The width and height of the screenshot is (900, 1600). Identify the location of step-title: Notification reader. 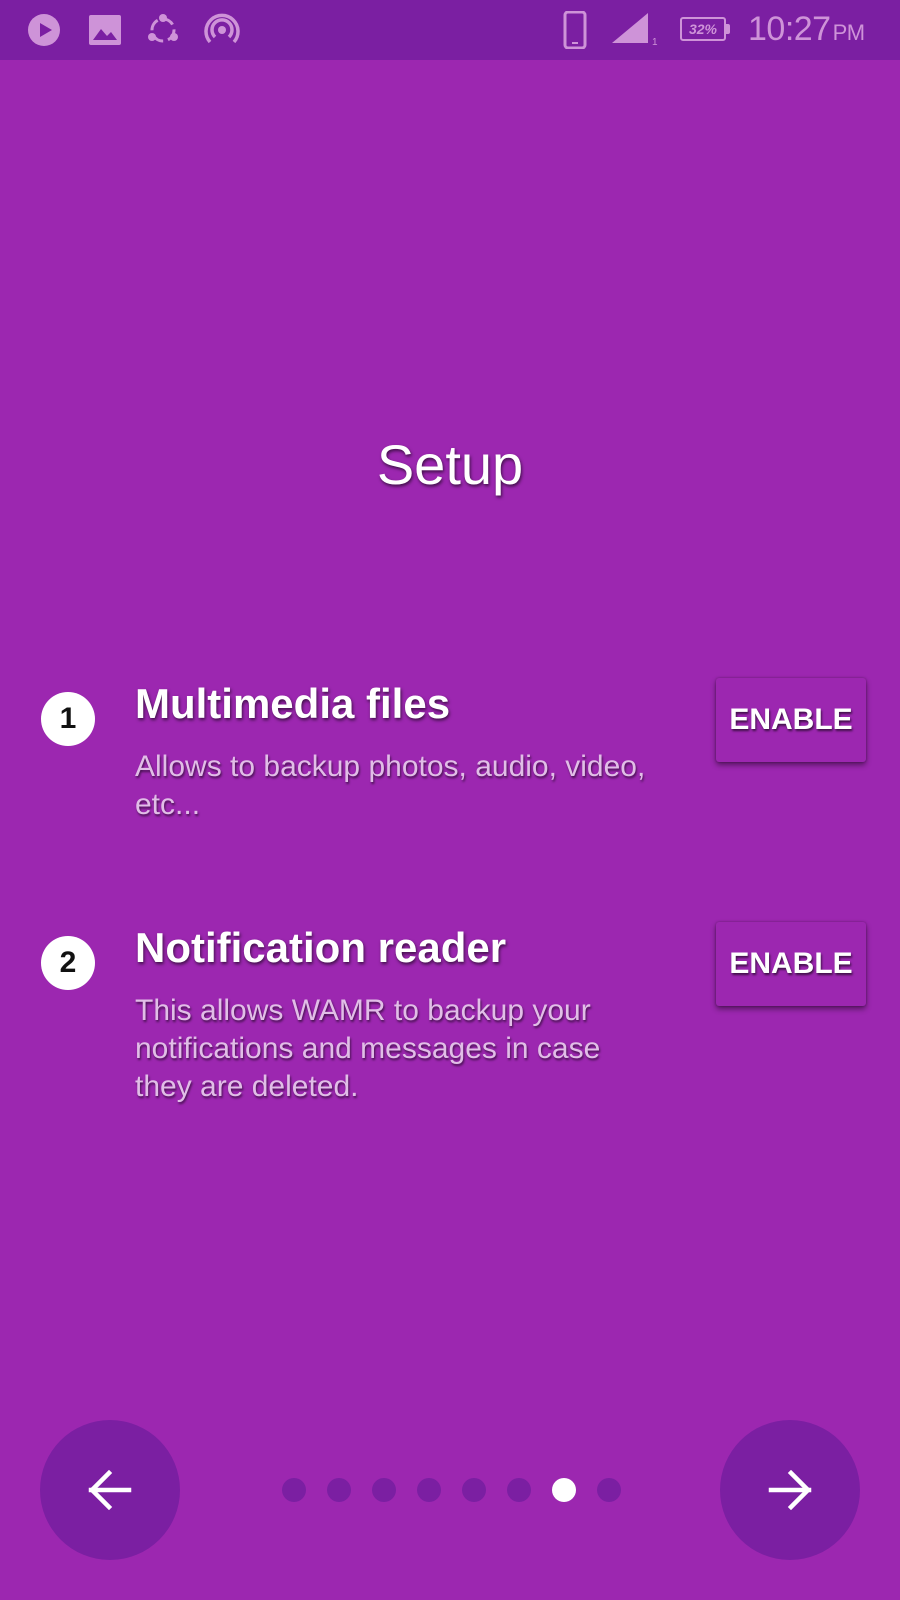
(321, 947).